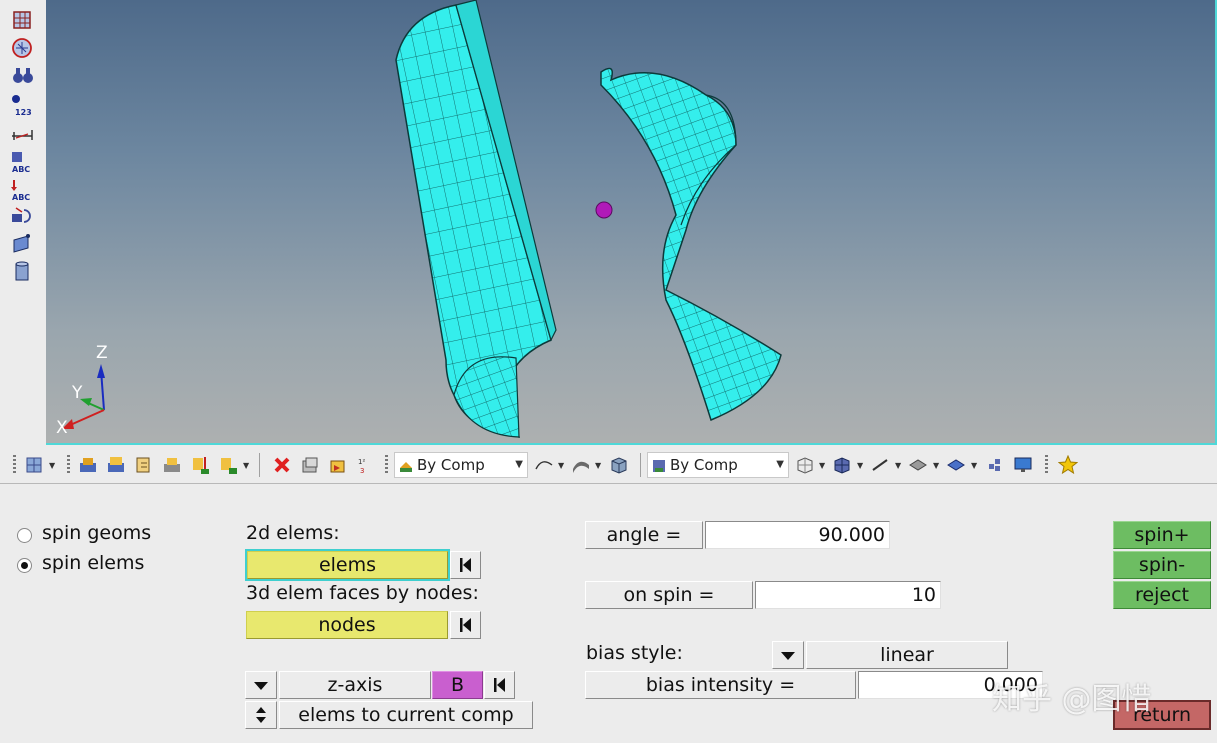  I want to click on radio-spin-elems-label: spin elems, so click(93, 563).